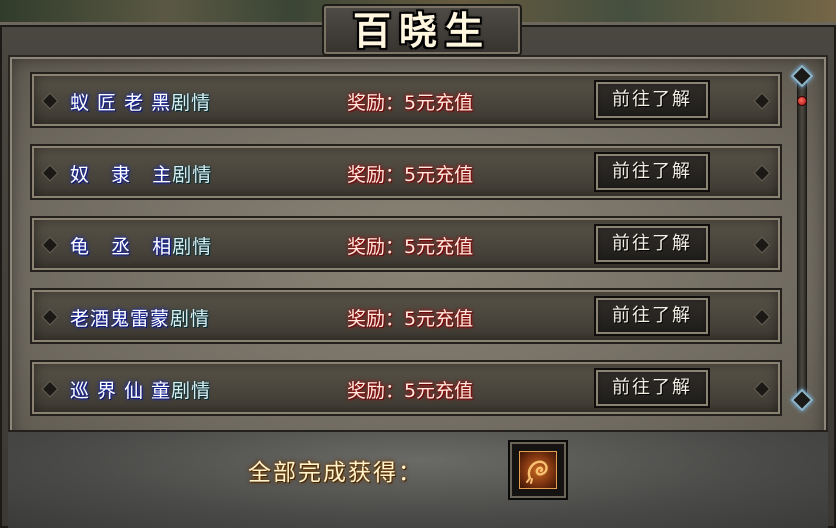  Describe the element at coordinates (335, 473) in the screenshot. I see `completion-label: 全部完成获得：` at that location.